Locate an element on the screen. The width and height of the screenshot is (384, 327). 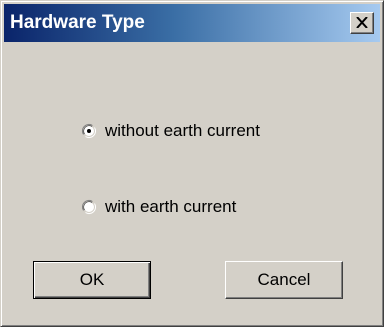
close-icon is located at coordinates (362, 22).